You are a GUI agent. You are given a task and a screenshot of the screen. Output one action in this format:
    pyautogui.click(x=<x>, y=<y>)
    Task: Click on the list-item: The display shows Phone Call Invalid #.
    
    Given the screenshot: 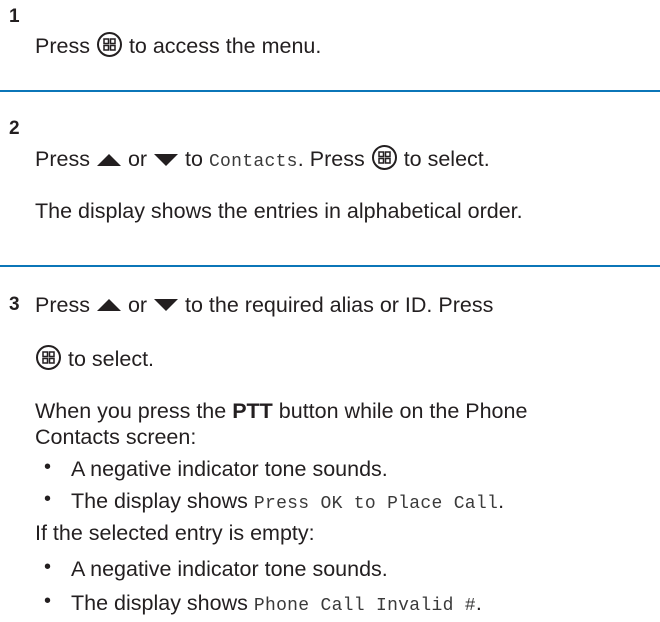 What is the action you would take?
    pyautogui.click(x=276, y=604)
    